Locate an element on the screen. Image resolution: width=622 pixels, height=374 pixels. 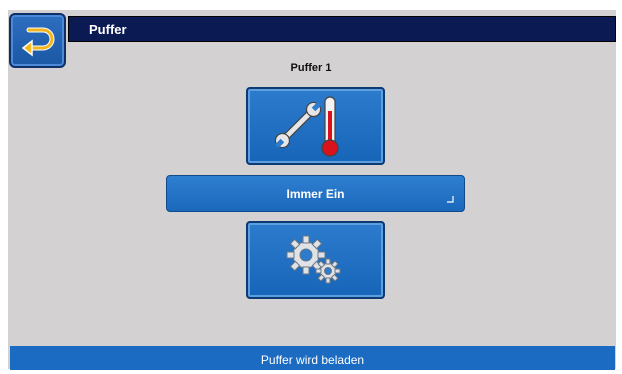
frame-left is located at coordinates (4, 187).